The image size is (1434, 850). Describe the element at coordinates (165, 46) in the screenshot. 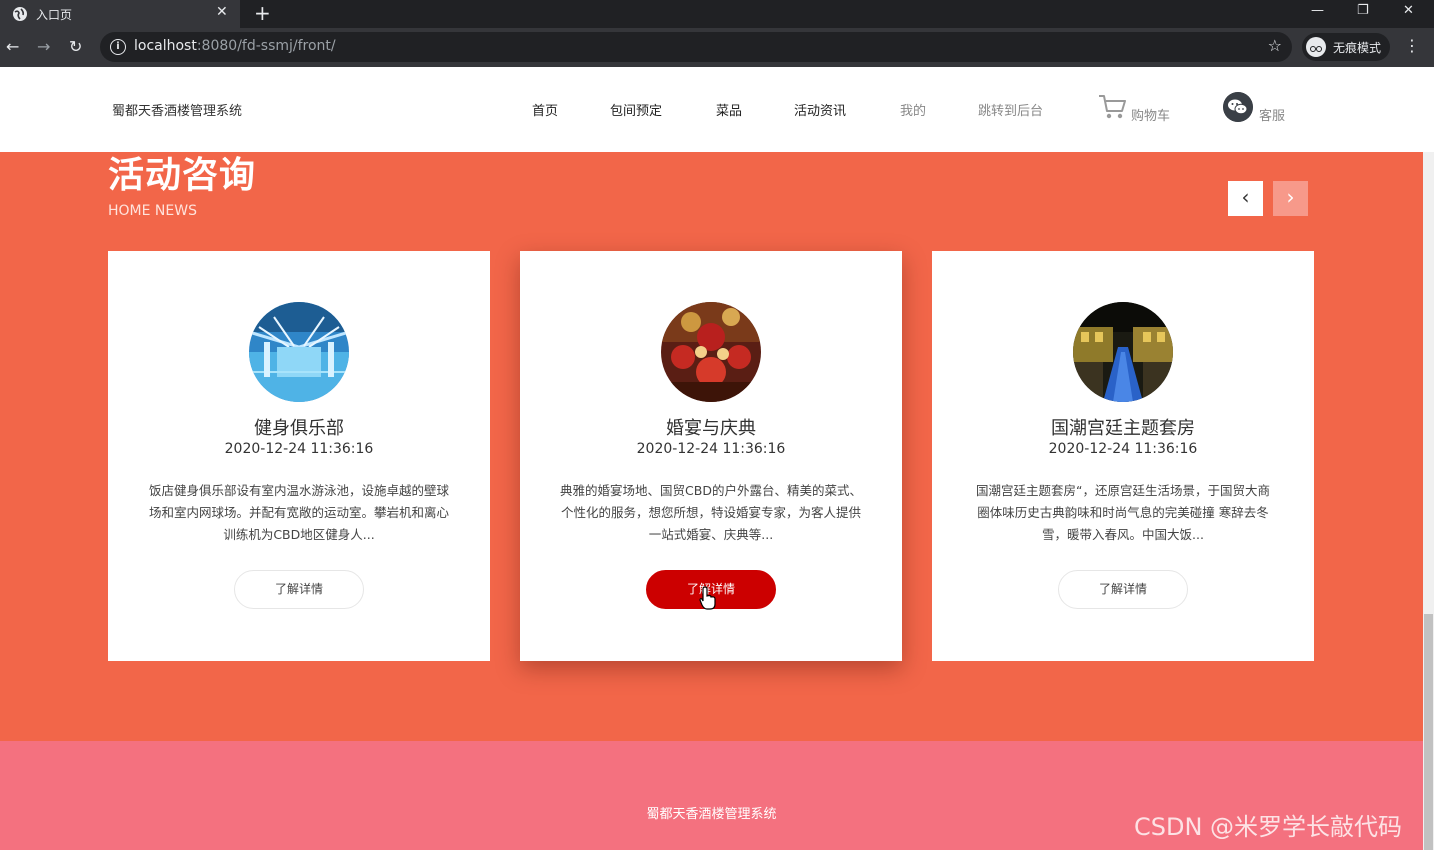

I see `url-host: localhost` at that location.